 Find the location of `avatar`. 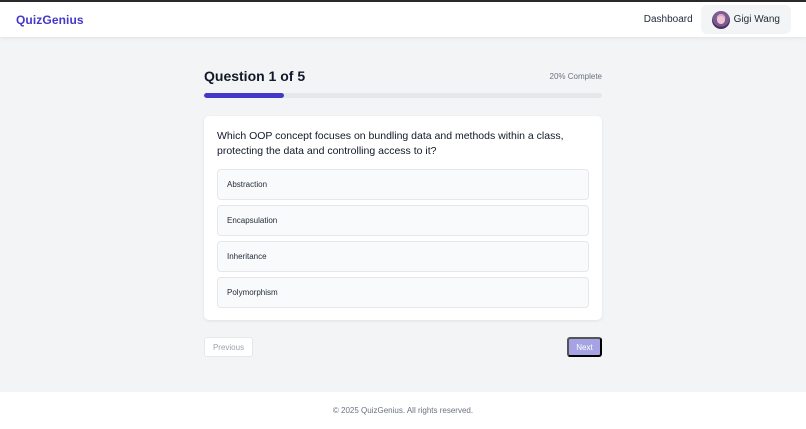

avatar is located at coordinates (720, 19).